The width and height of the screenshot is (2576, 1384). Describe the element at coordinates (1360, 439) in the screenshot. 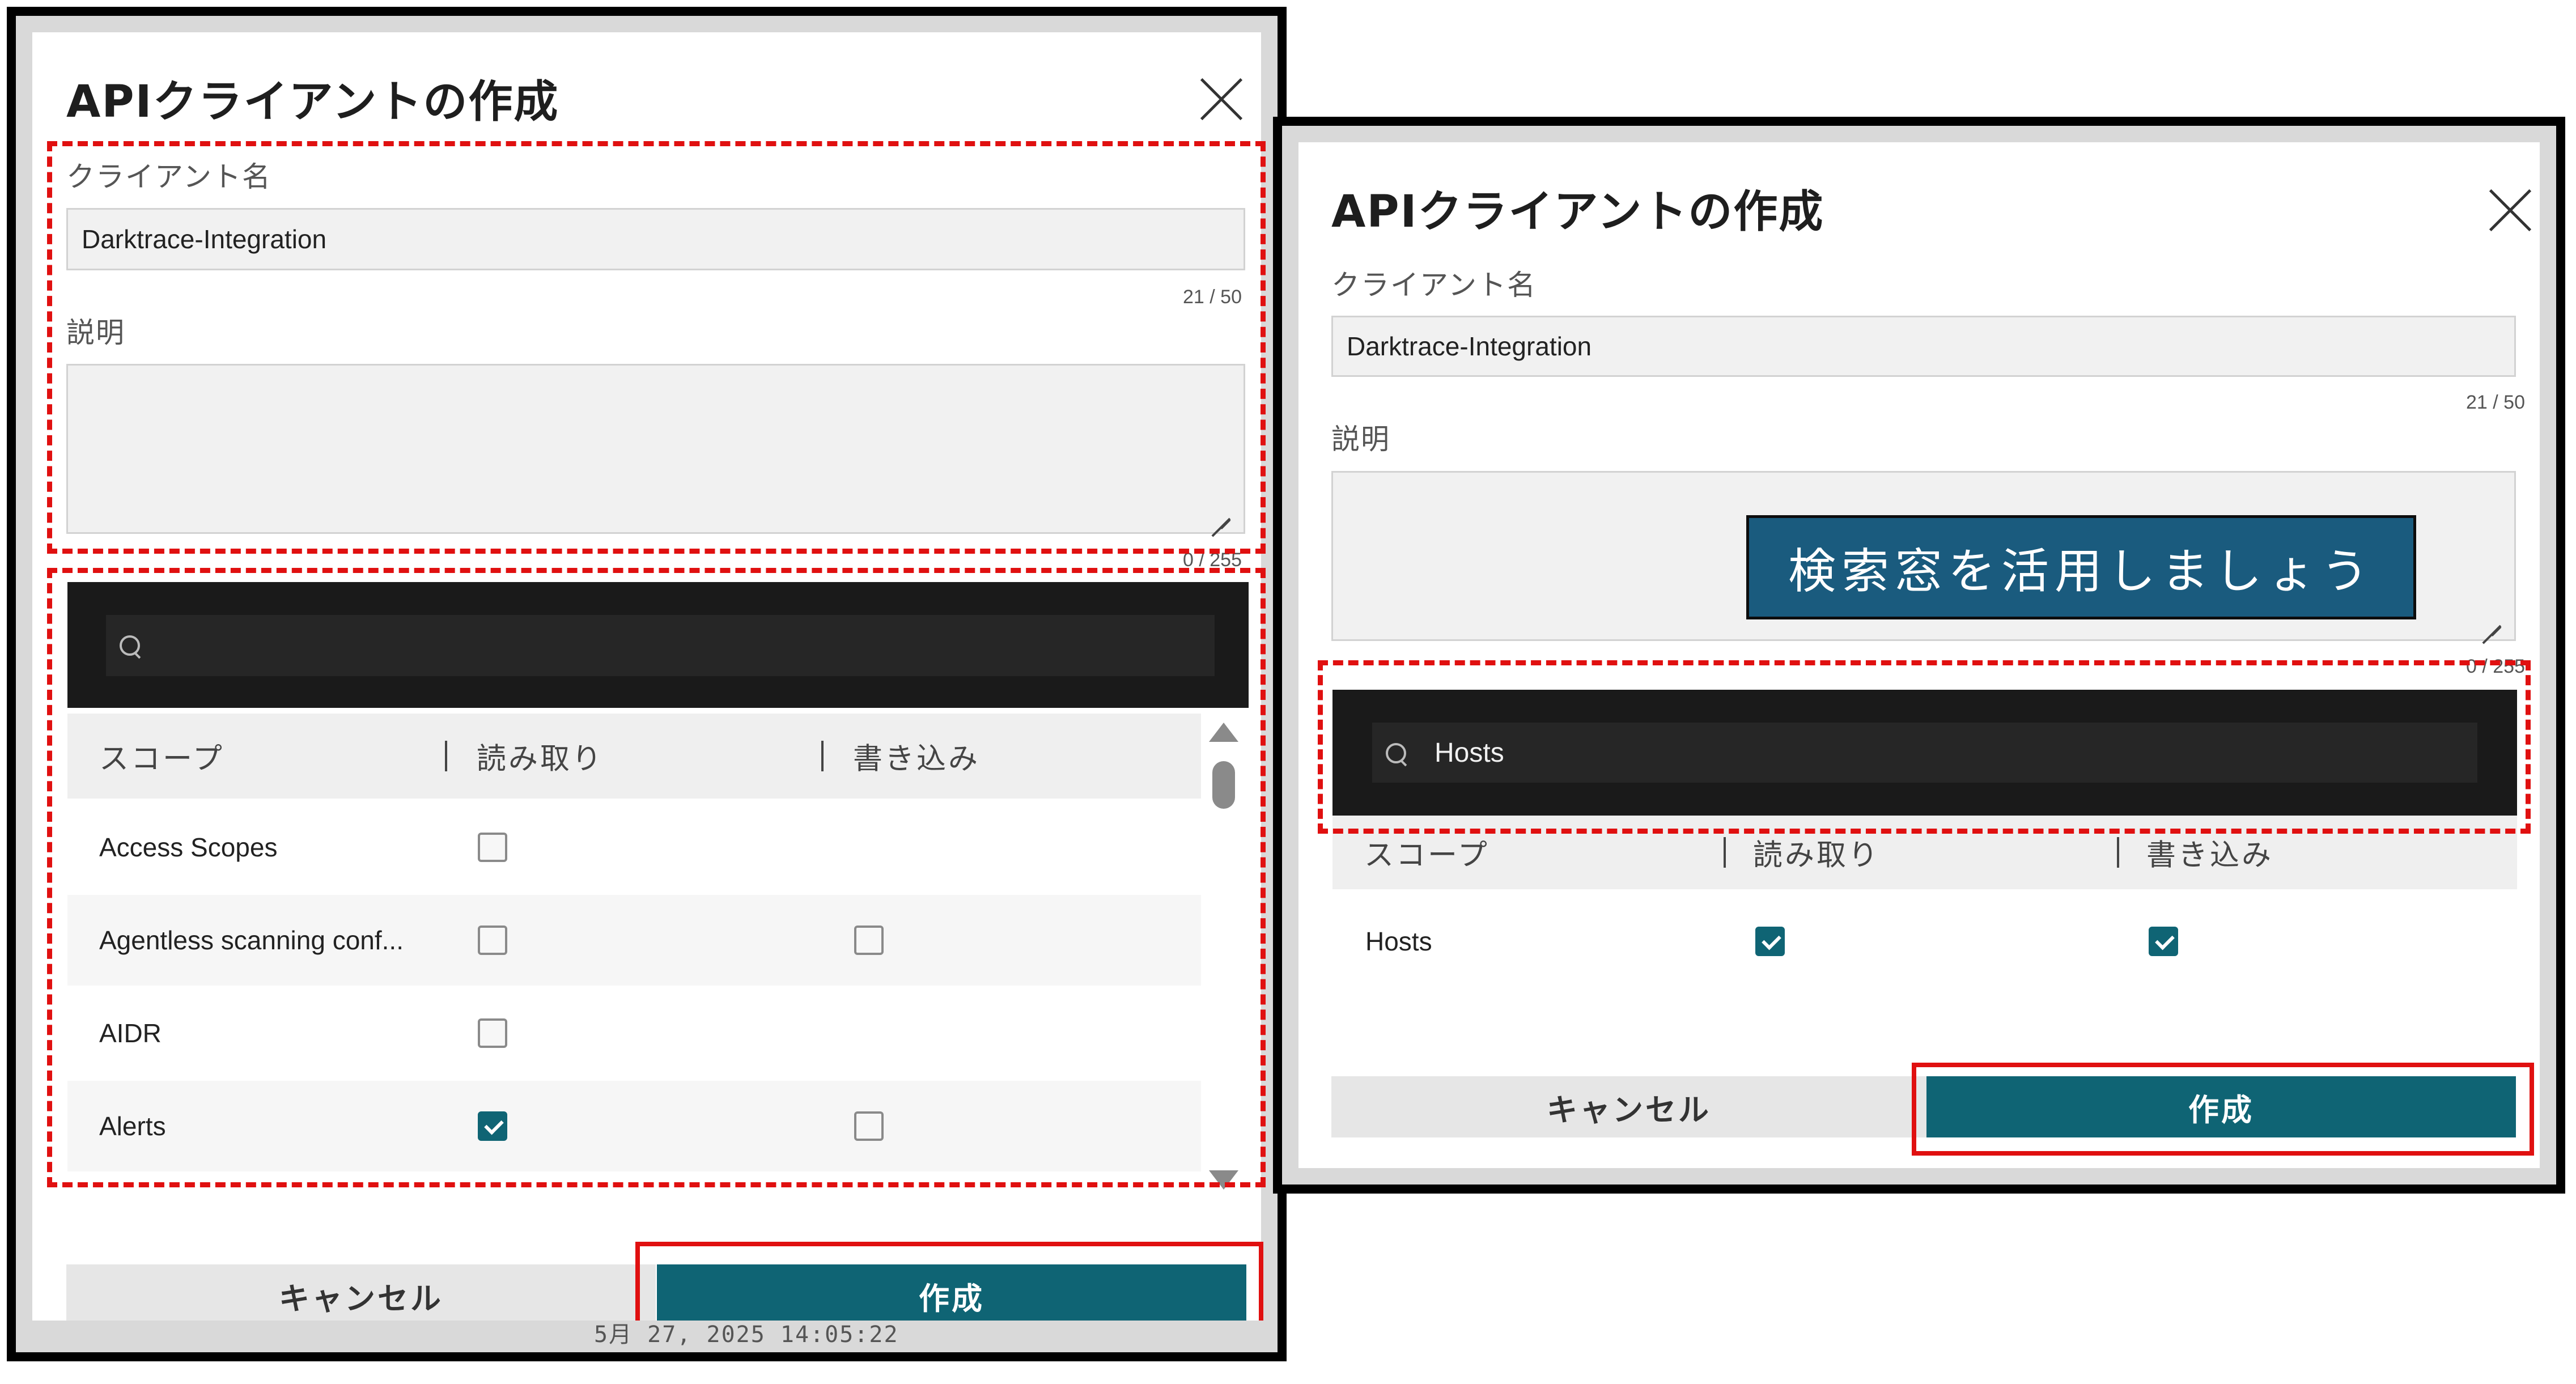

I see `description-label: 説明` at that location.